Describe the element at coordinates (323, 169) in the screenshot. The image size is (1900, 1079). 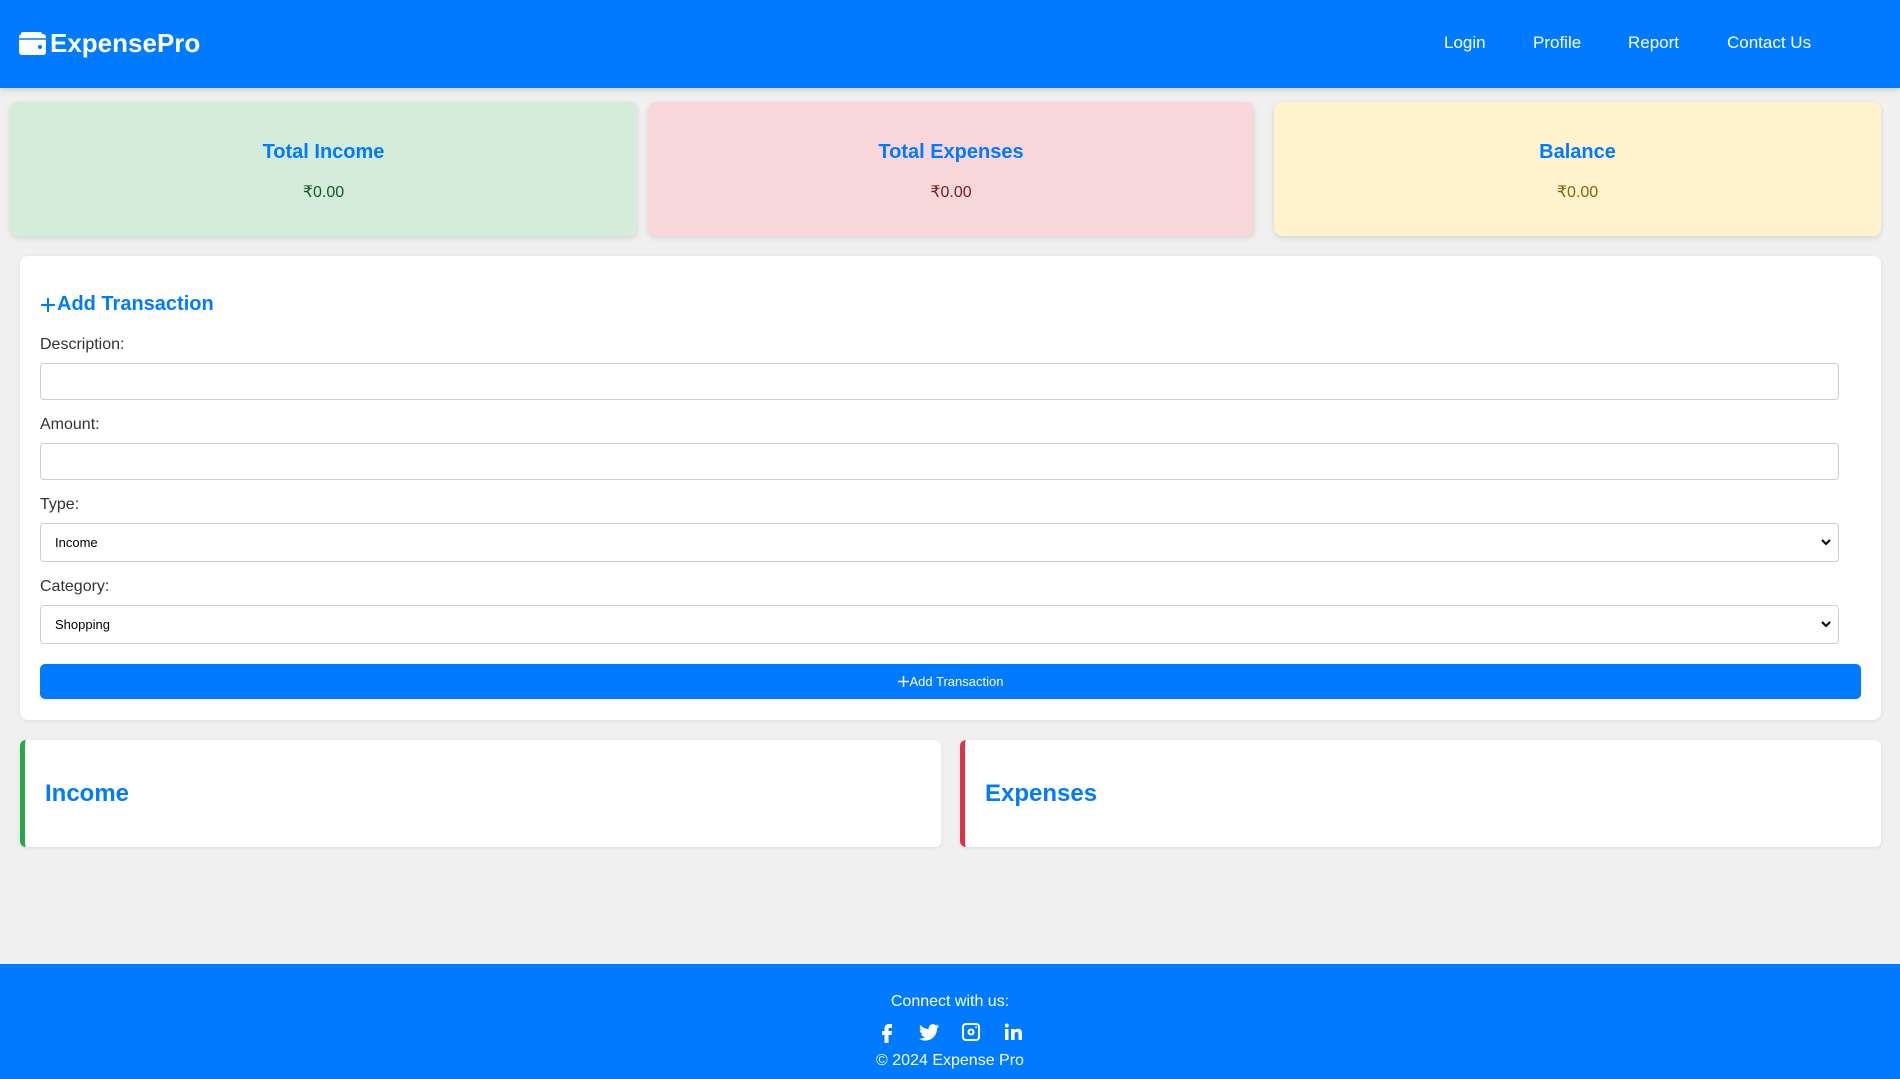
I see `total-income-card: Total Income ₹0.00` at that location.